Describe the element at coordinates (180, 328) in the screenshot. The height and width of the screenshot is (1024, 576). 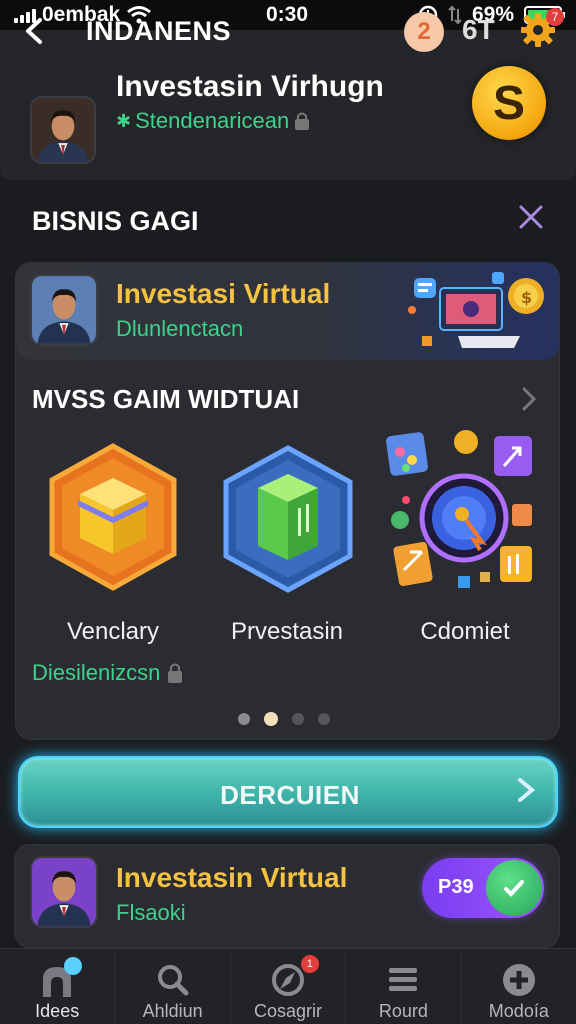
I see `banner-subtitle: Dlunlenctacn` at that location.